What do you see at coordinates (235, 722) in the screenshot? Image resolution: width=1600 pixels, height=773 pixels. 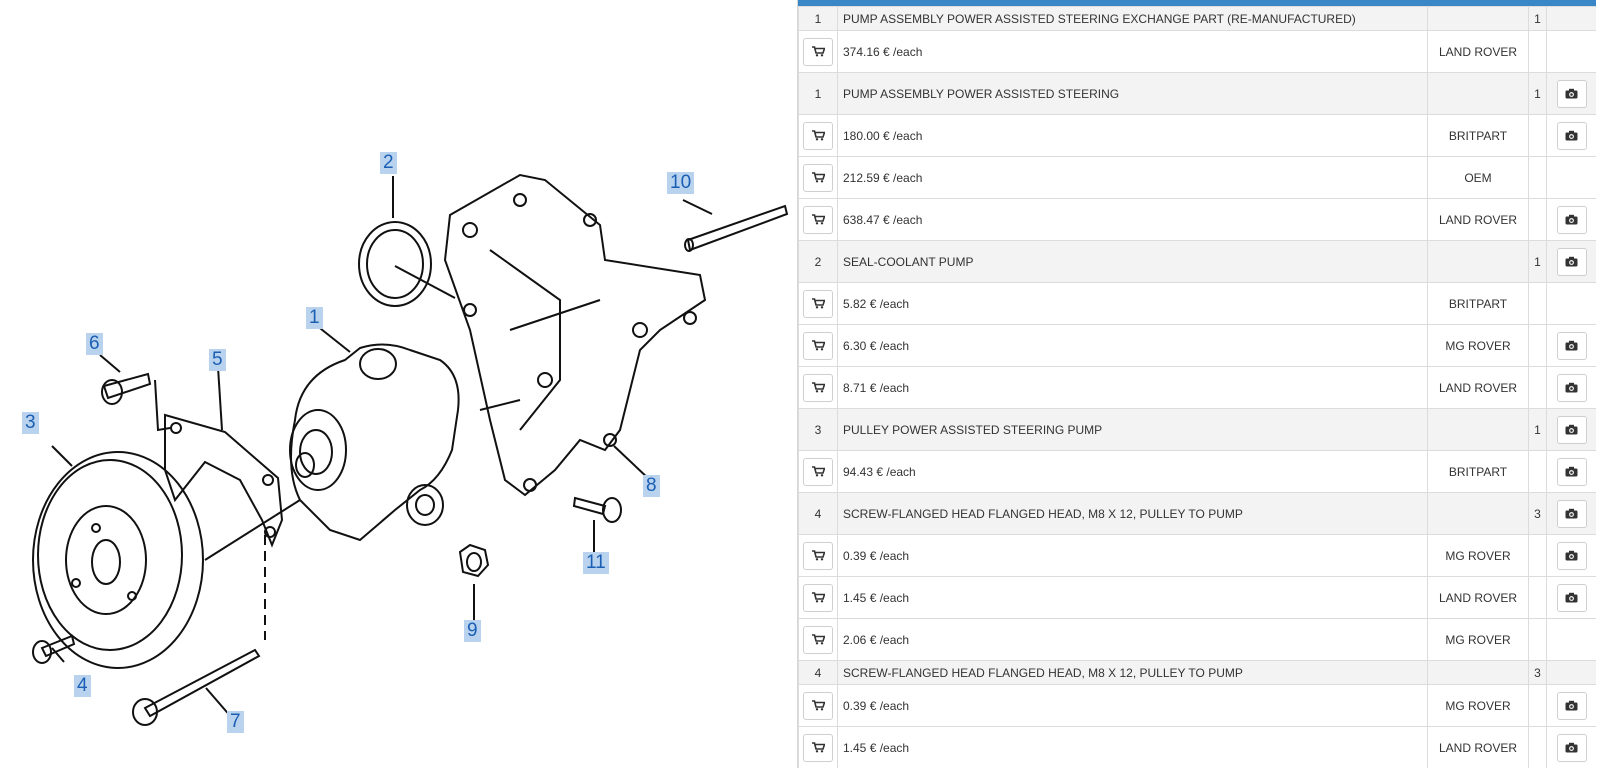 I see `callout-label: 7` at bounding box center [235, 722].